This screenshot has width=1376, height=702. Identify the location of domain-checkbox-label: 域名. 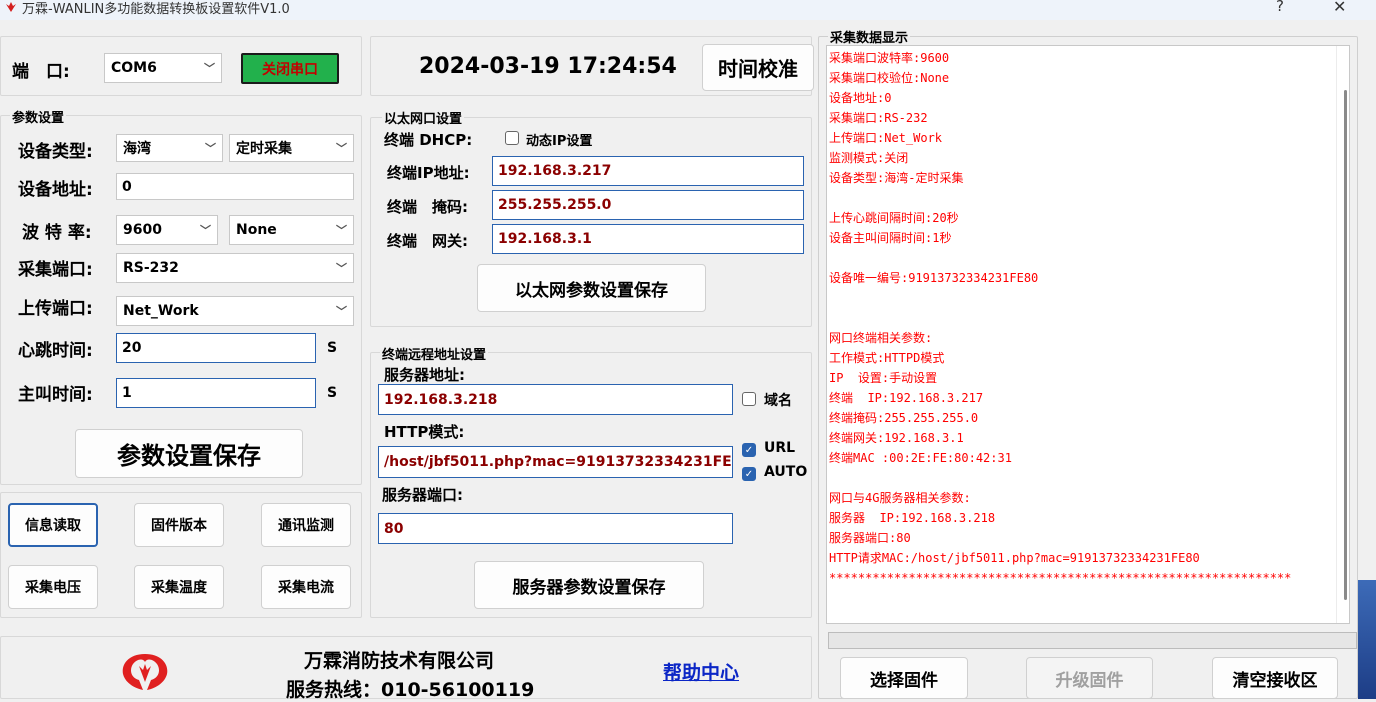
(778, 401).